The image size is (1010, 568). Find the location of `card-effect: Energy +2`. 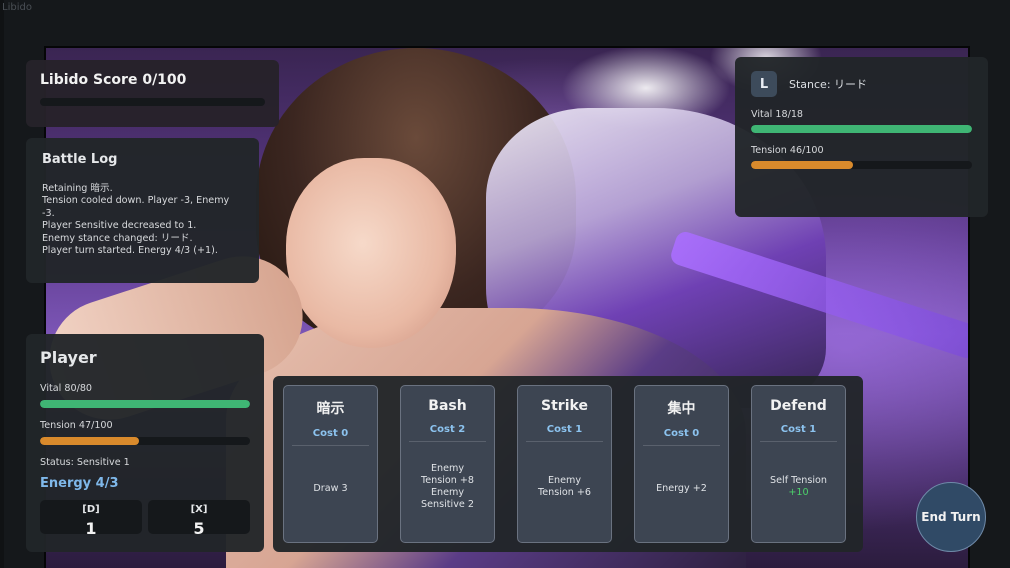

card-effect: Energy +2 is located at coordinates (681, 494).